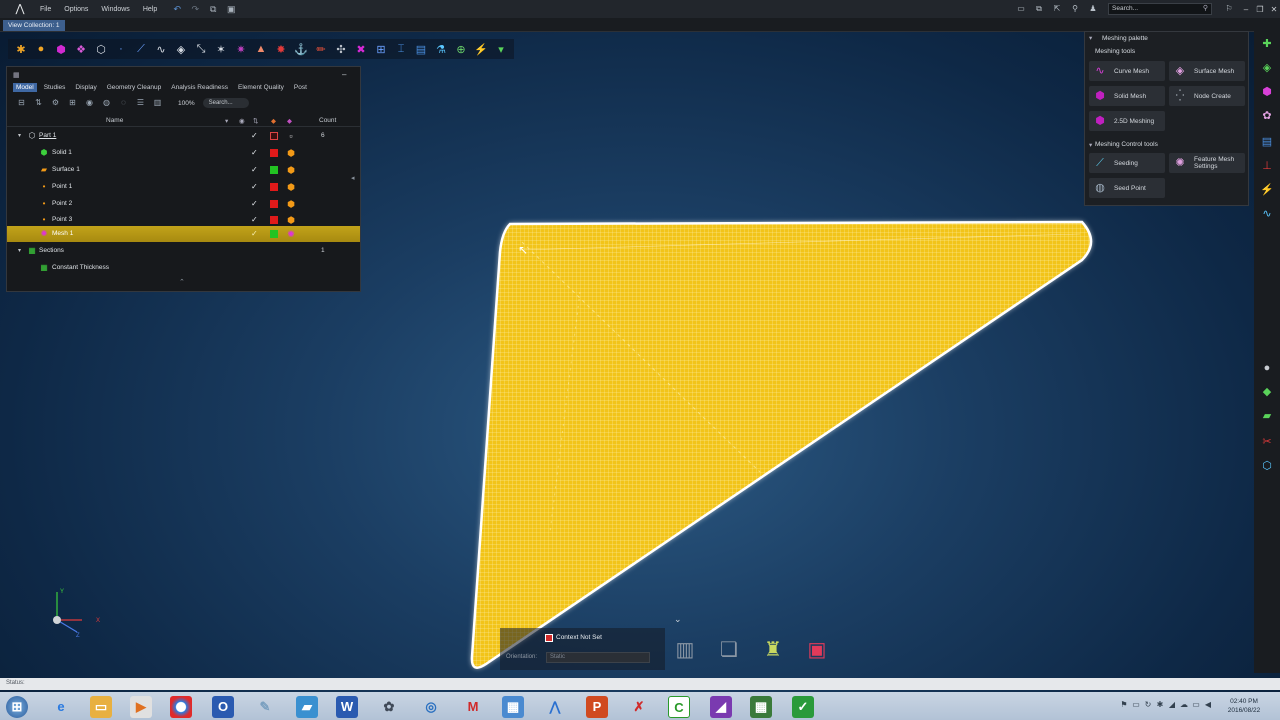 This screenshot has width=1280, height=720. Describe the element at coordinates (555, 707) in the screenshot. I see `inspire-icon: ⋀` at that location.